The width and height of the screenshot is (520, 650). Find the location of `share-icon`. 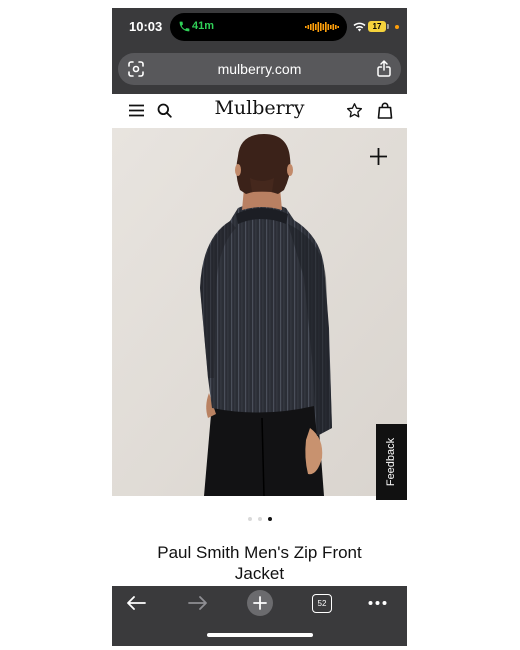

share-icon is located at coordinates (384, 68).